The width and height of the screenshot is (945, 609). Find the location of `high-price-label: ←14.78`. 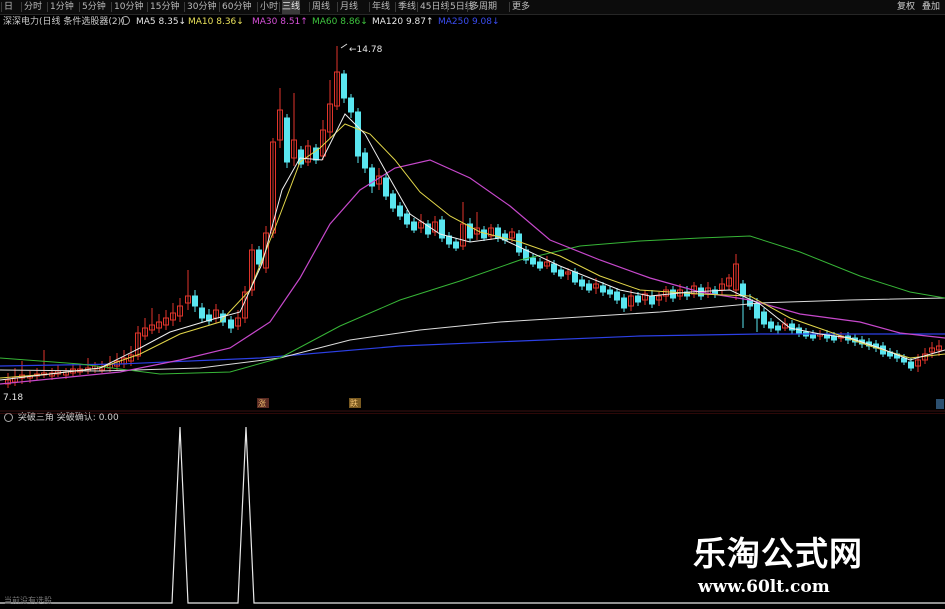

high-price-label: ←14.78 is located at coordinates (366, 50).